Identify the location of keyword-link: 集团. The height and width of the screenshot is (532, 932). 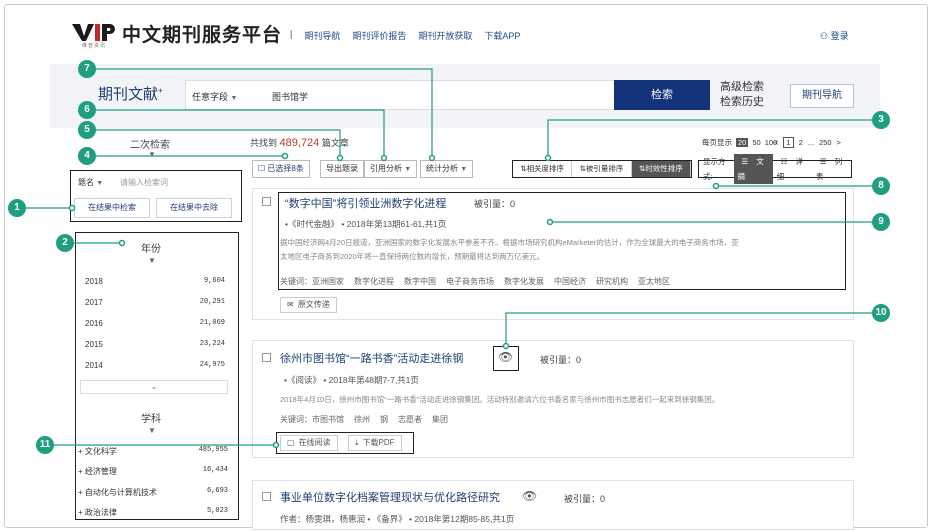
(440, 419).